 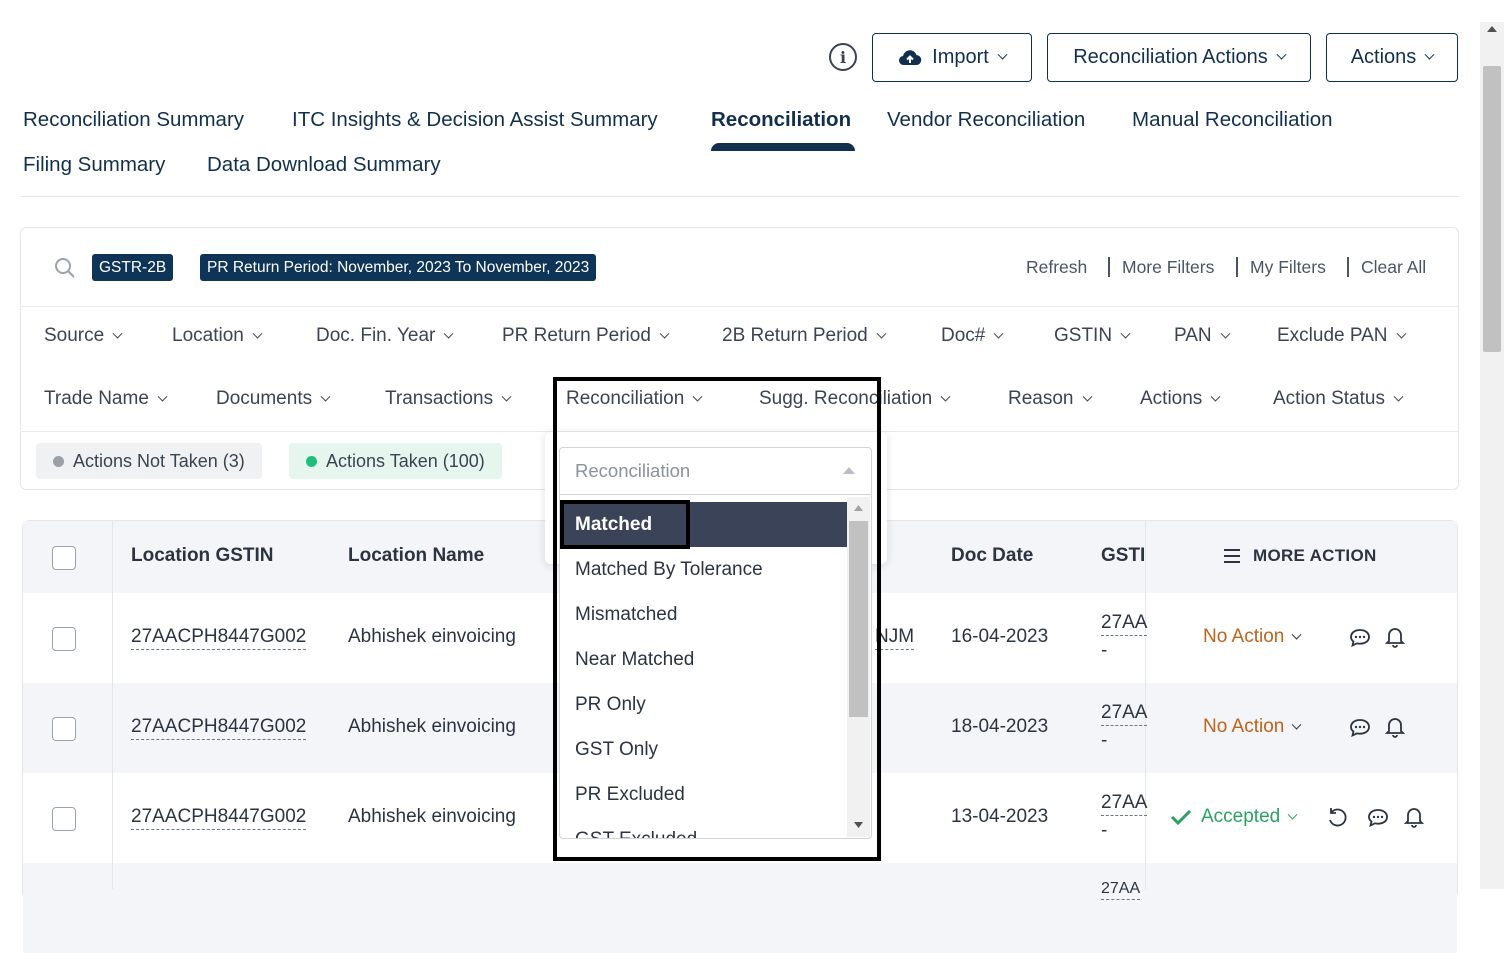 What do you see at coordinates (1492, 209) in the screenshot?
I see `page-scrollbar-thumb` at bounding box center [1492, 209].